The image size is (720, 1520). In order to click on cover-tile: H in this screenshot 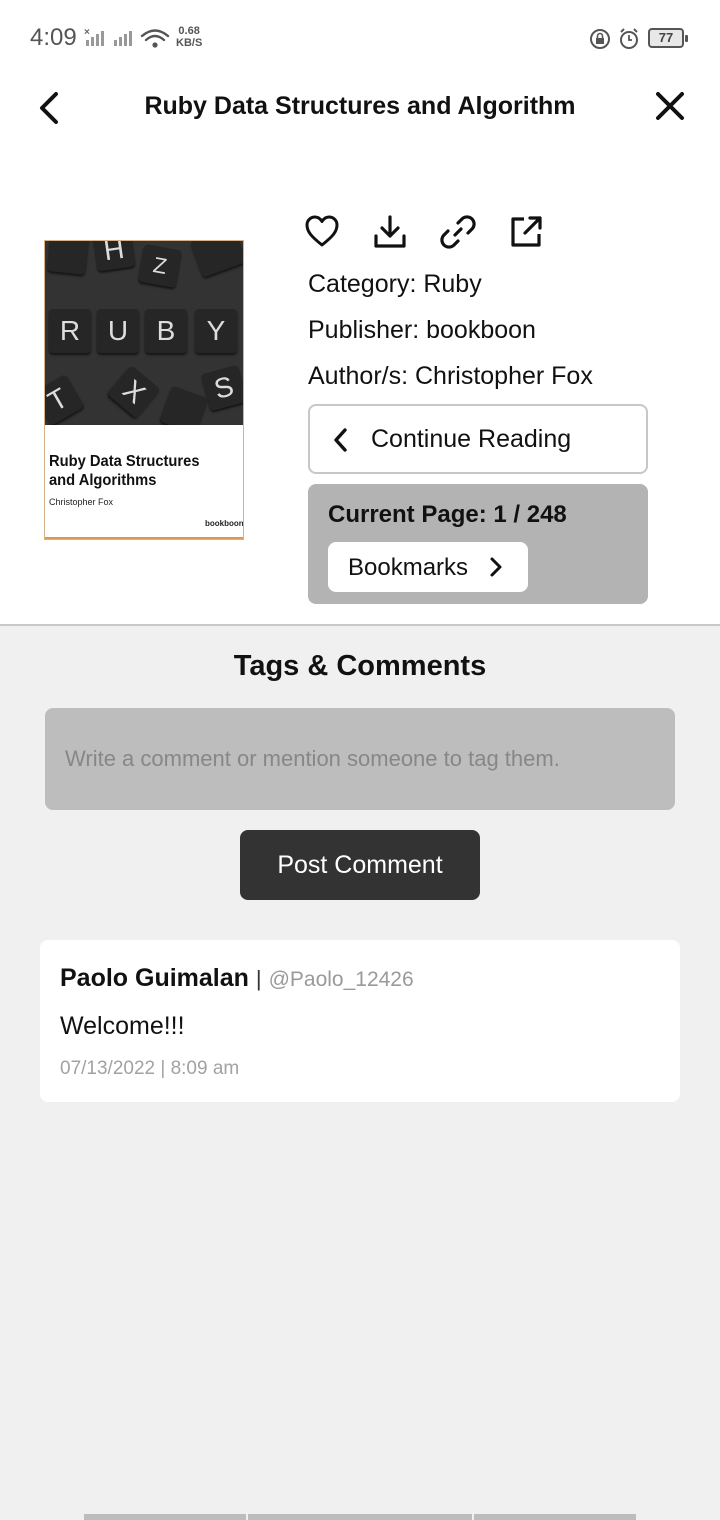, I will do `click(114, 256)`.